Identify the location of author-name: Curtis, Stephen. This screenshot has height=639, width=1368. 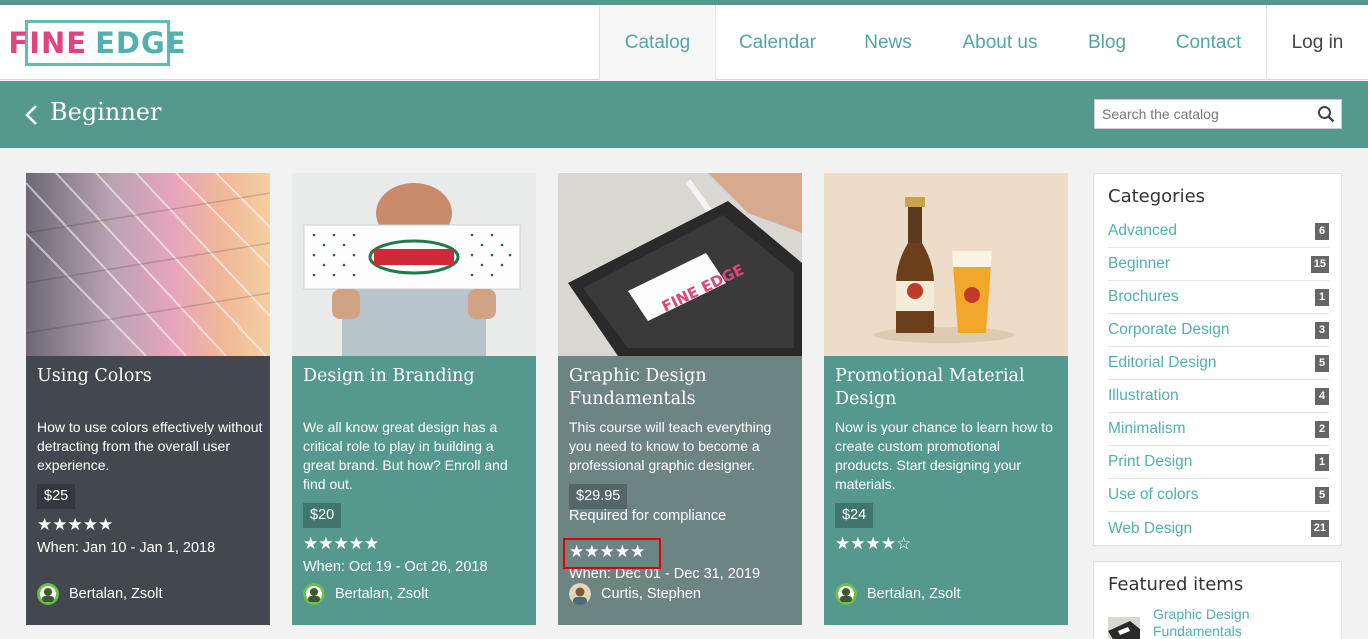
(651, 594).